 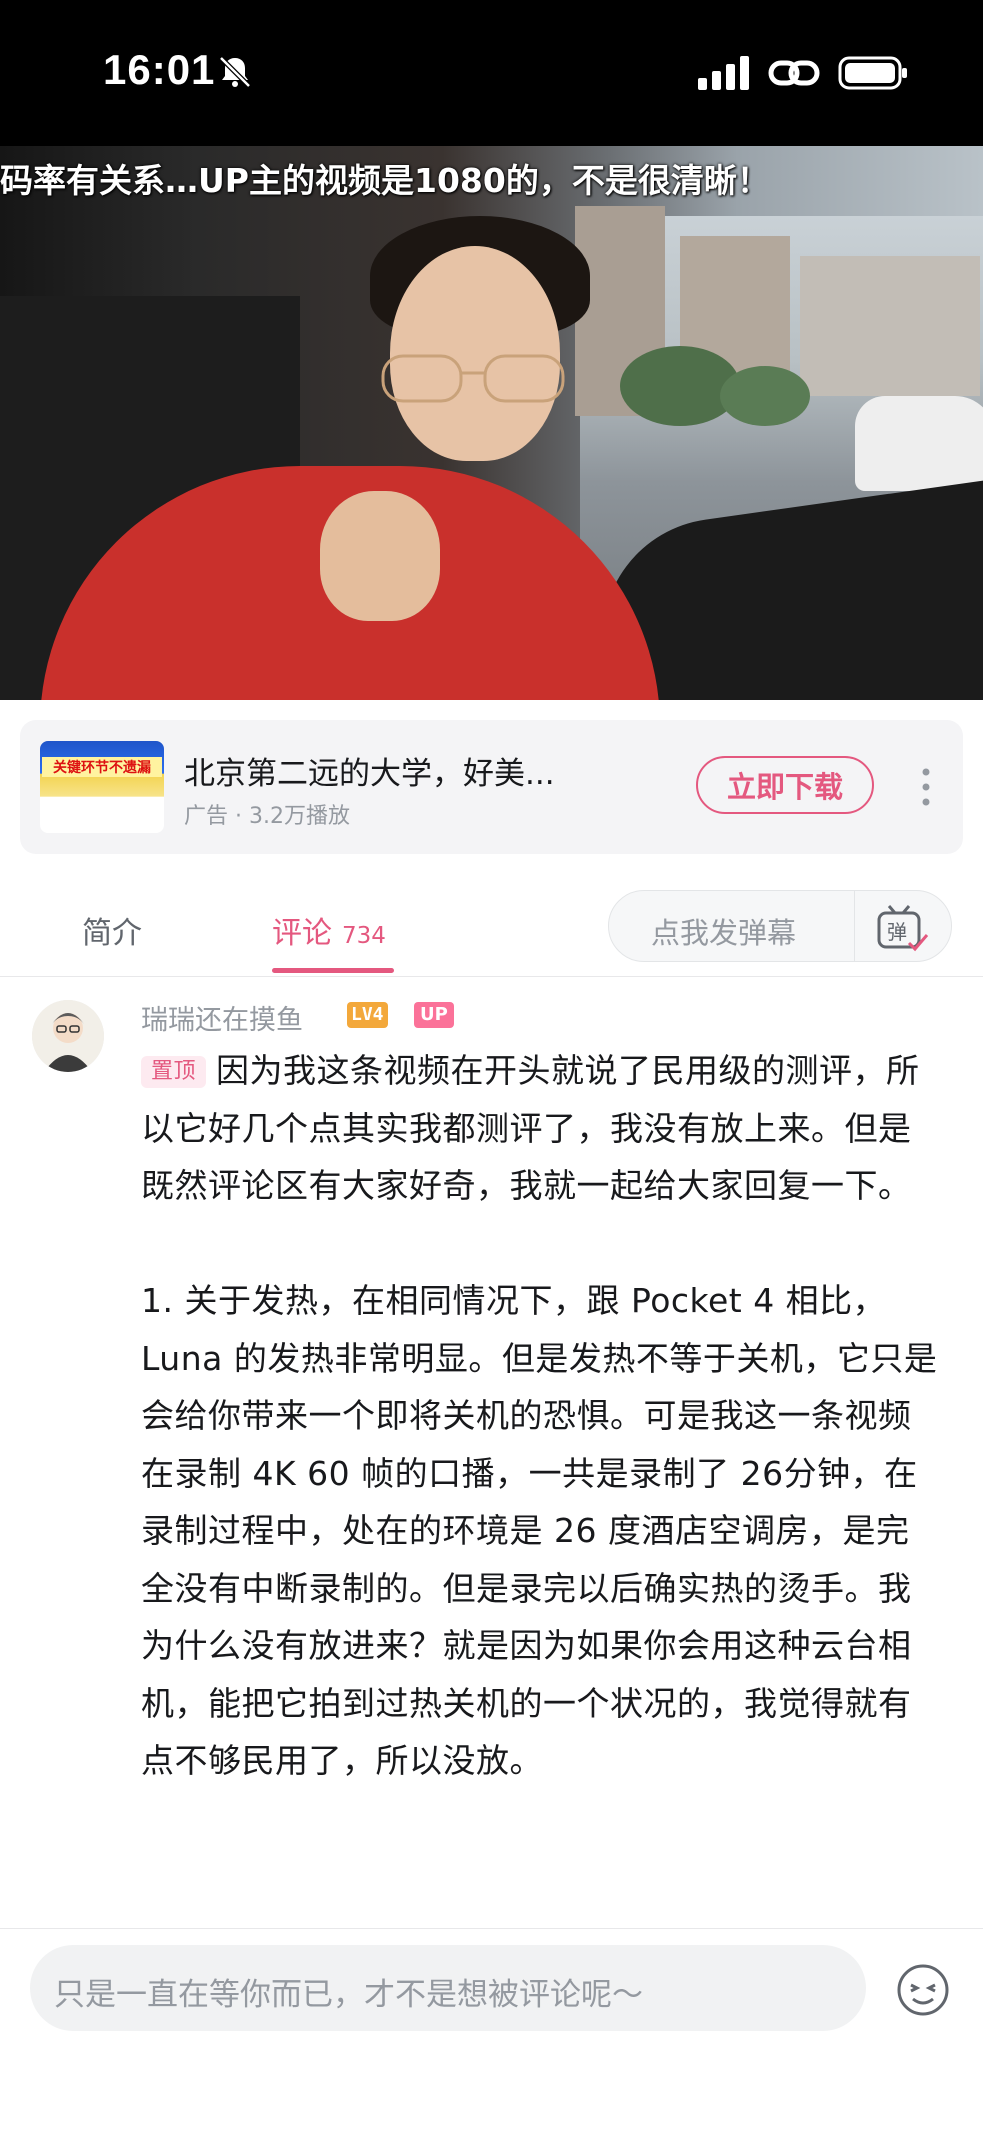 What do you see at coordinates (723, 73) in the screenshot?
I see `signal-icon` at bounding box center [723, 73].